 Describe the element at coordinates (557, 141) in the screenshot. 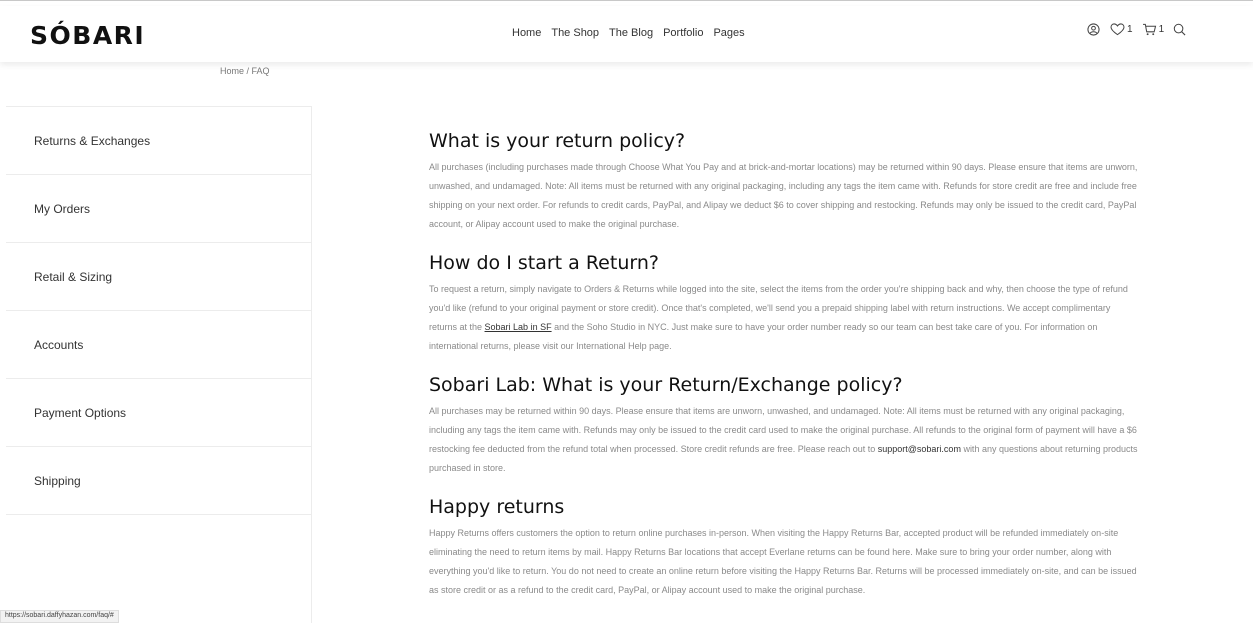

I see `faq-question: What is your return policy?` at that location.